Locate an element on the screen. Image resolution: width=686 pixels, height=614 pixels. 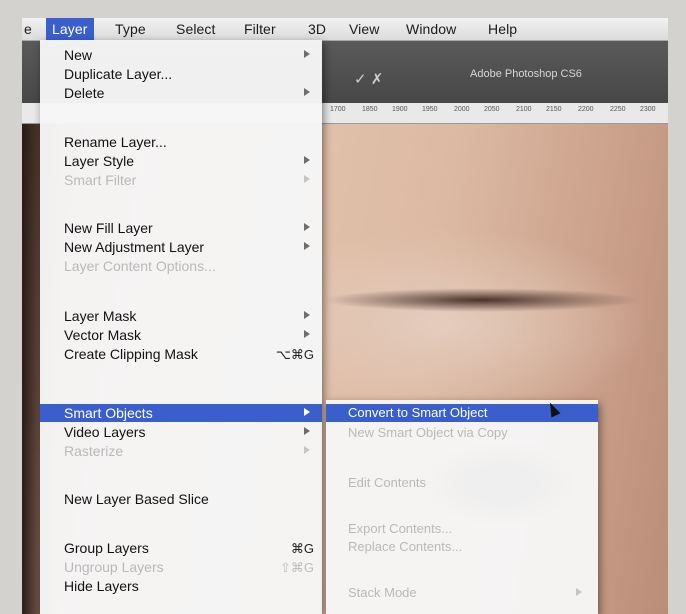
menu-help: Help is located at coordinates (502, 29).